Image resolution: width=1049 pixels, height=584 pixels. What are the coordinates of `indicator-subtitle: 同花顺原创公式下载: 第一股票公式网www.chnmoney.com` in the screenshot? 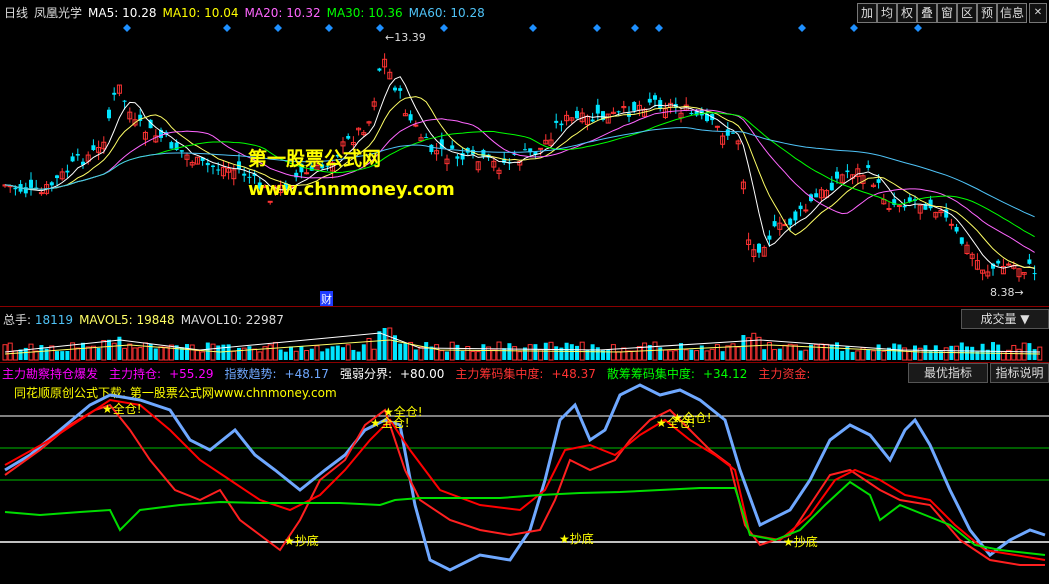 It's located at (175, 393).